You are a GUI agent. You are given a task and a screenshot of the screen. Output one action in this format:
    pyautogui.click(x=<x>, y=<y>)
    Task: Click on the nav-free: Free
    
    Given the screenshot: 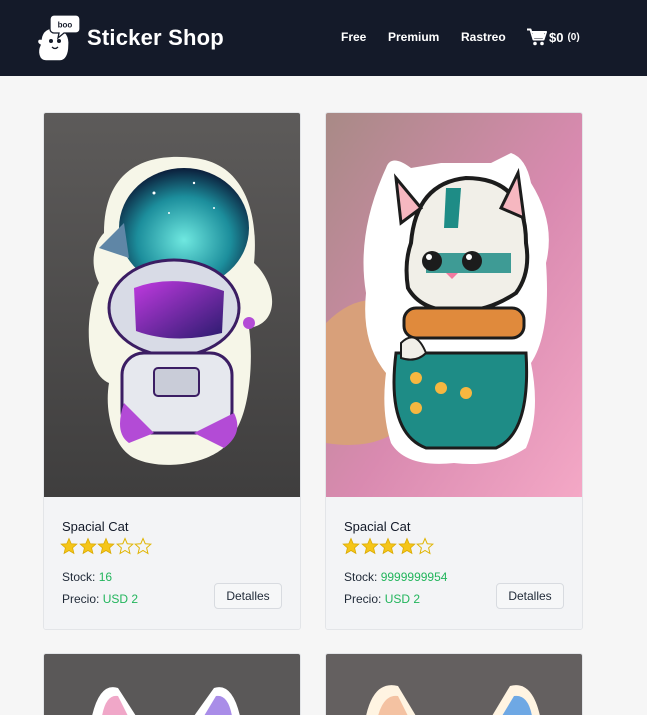 What is the action you would take?
    pyautogui.click(x=353, y=37)
    